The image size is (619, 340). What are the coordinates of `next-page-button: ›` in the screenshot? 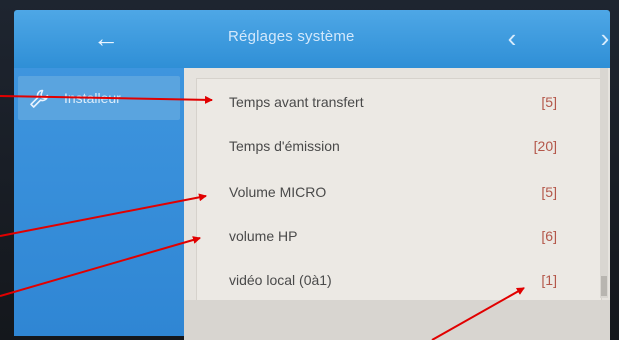 It's located at (604, 38).